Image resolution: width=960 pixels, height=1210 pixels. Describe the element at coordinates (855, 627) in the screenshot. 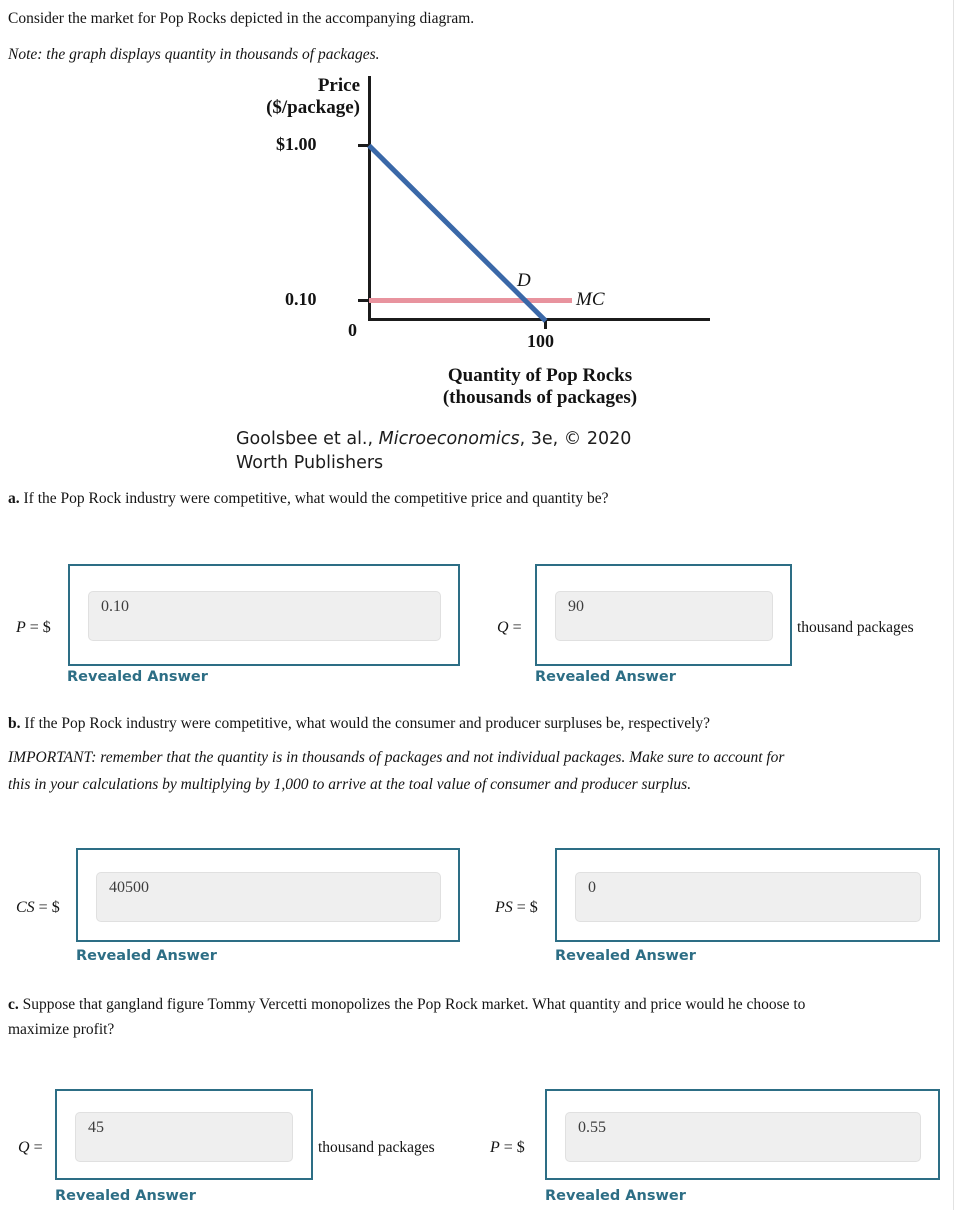

I see `answer-a-q-unit: thousand packages` at that location.